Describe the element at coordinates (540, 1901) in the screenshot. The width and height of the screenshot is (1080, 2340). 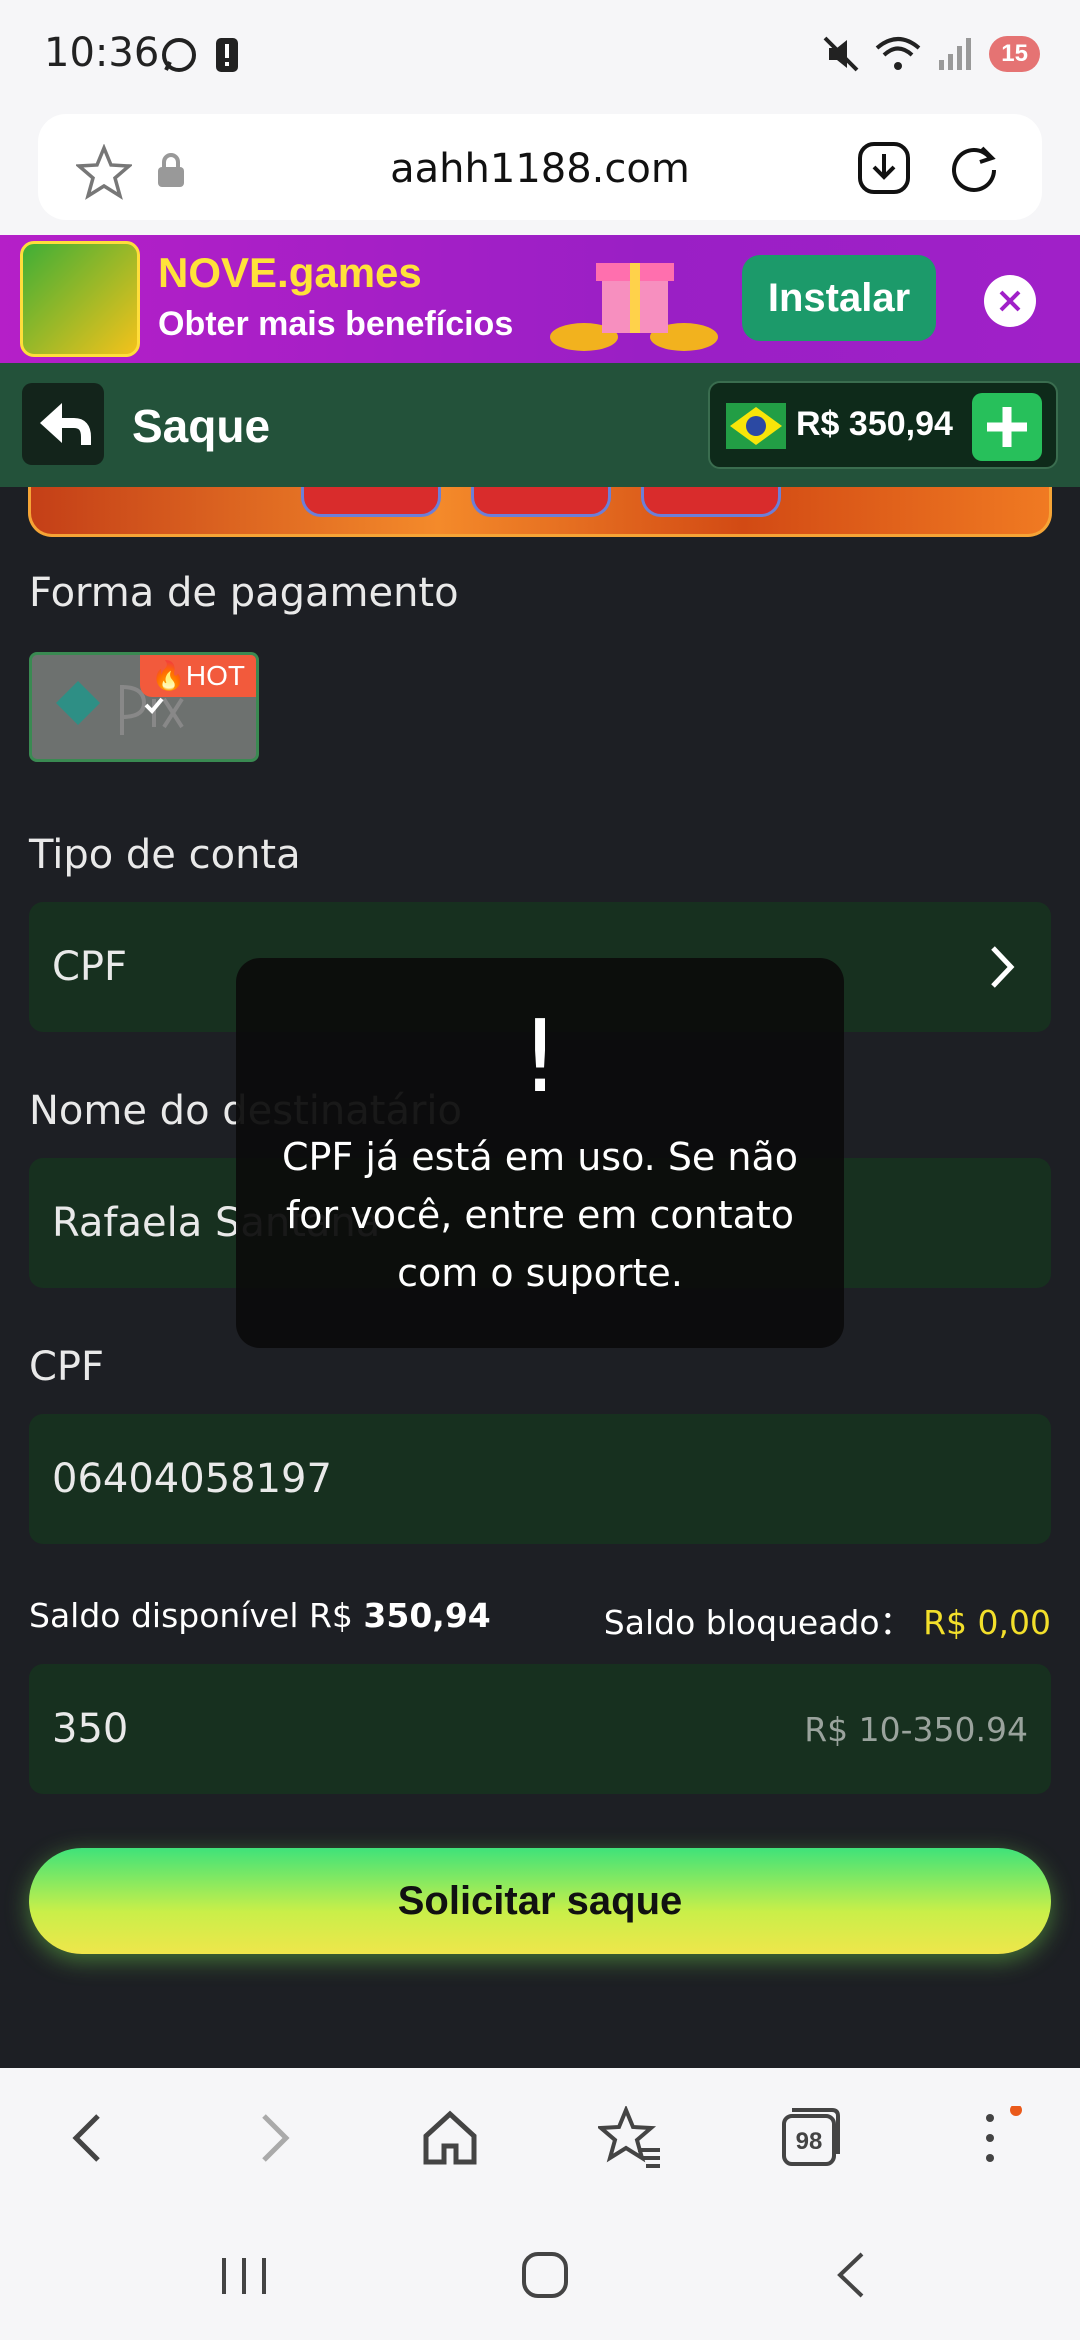
I see `request-withdrawal-button: Solicitar saque` at that location.